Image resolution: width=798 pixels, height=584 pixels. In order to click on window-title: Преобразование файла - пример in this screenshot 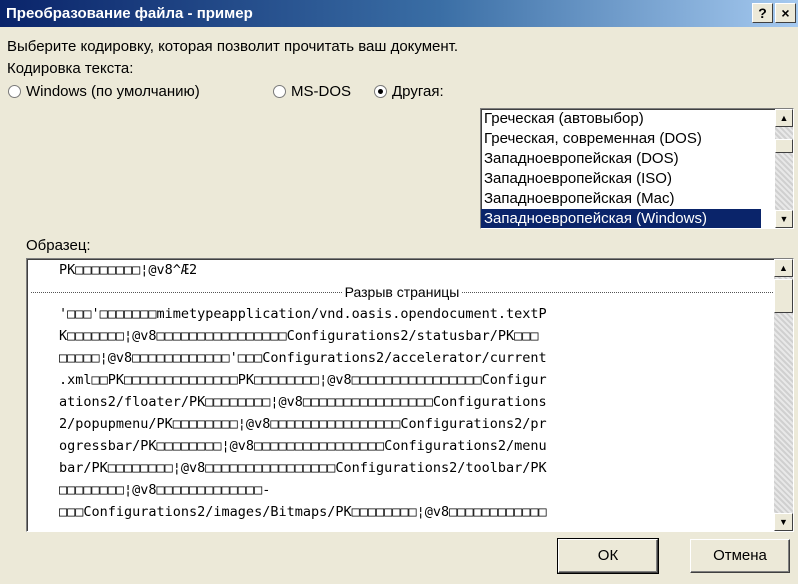, I will do `click(129, 13)`.